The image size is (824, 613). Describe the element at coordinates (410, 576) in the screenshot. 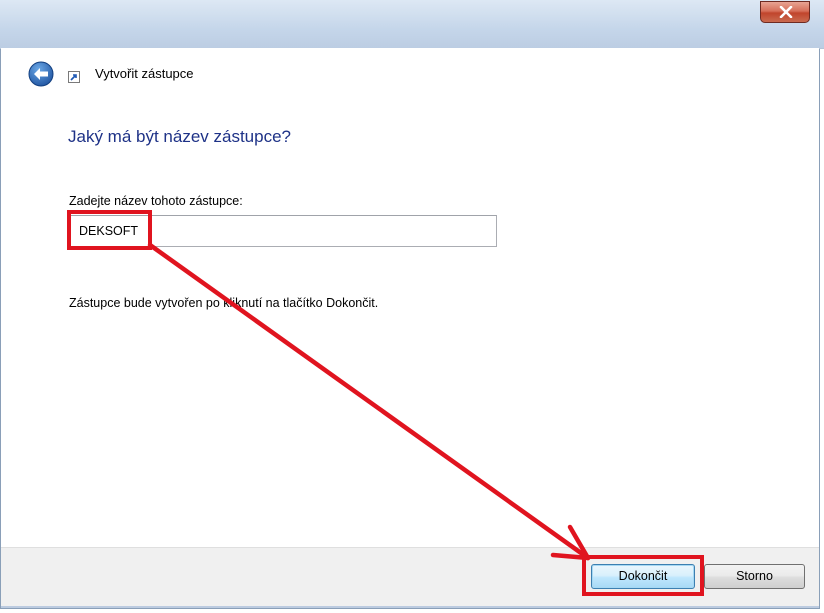

I see `button-bar` at that location.